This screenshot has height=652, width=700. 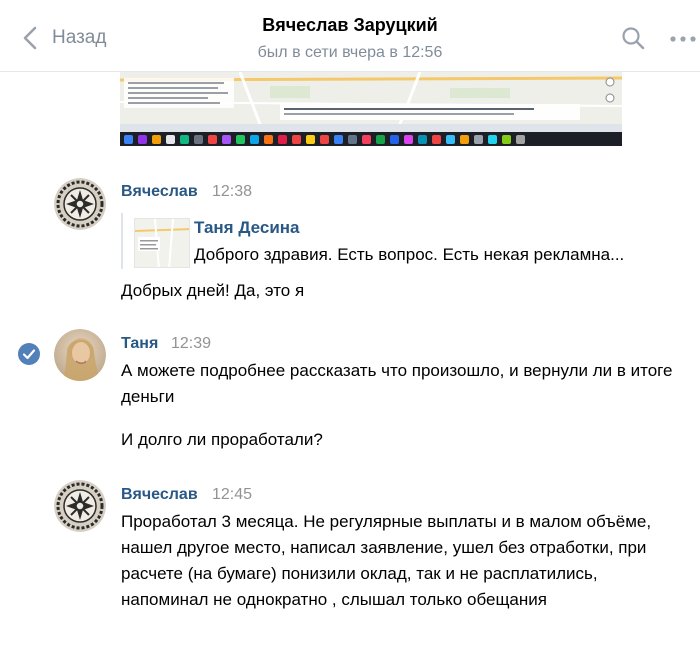 I want to click on avatar-photo-icon, so click(x=80, y=355).